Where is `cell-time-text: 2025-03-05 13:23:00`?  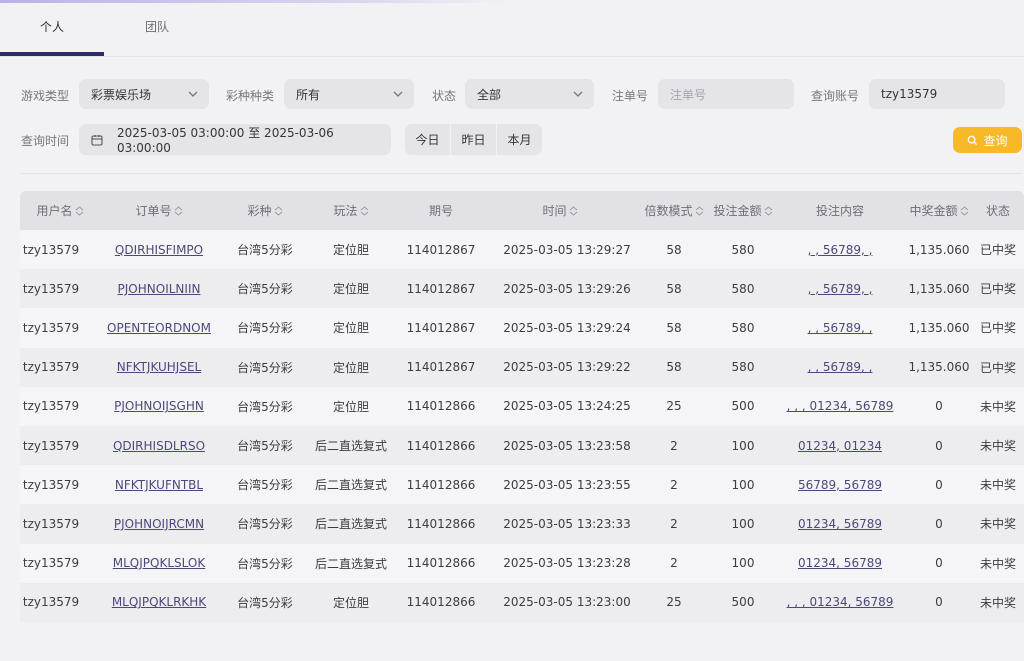
cell-time-text: 2025-03-05 13:23:00 is located at coordinates (567, 602).